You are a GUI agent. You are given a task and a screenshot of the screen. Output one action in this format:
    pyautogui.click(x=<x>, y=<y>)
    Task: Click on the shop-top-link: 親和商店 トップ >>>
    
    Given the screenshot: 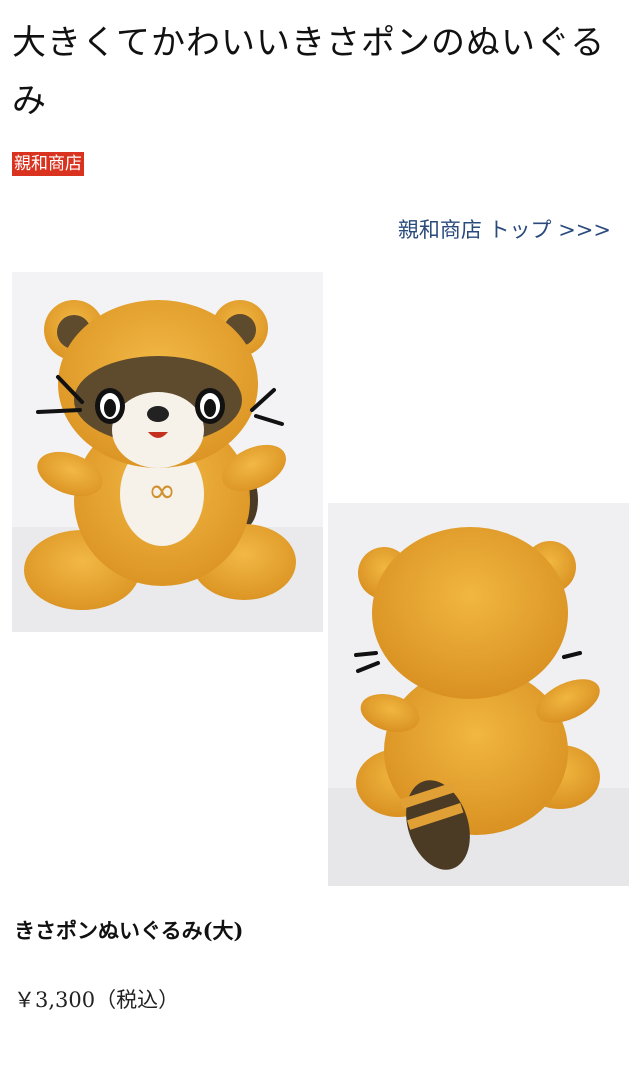 What is the action you would take?
    pyautogui.click(x=504, y=229)
    